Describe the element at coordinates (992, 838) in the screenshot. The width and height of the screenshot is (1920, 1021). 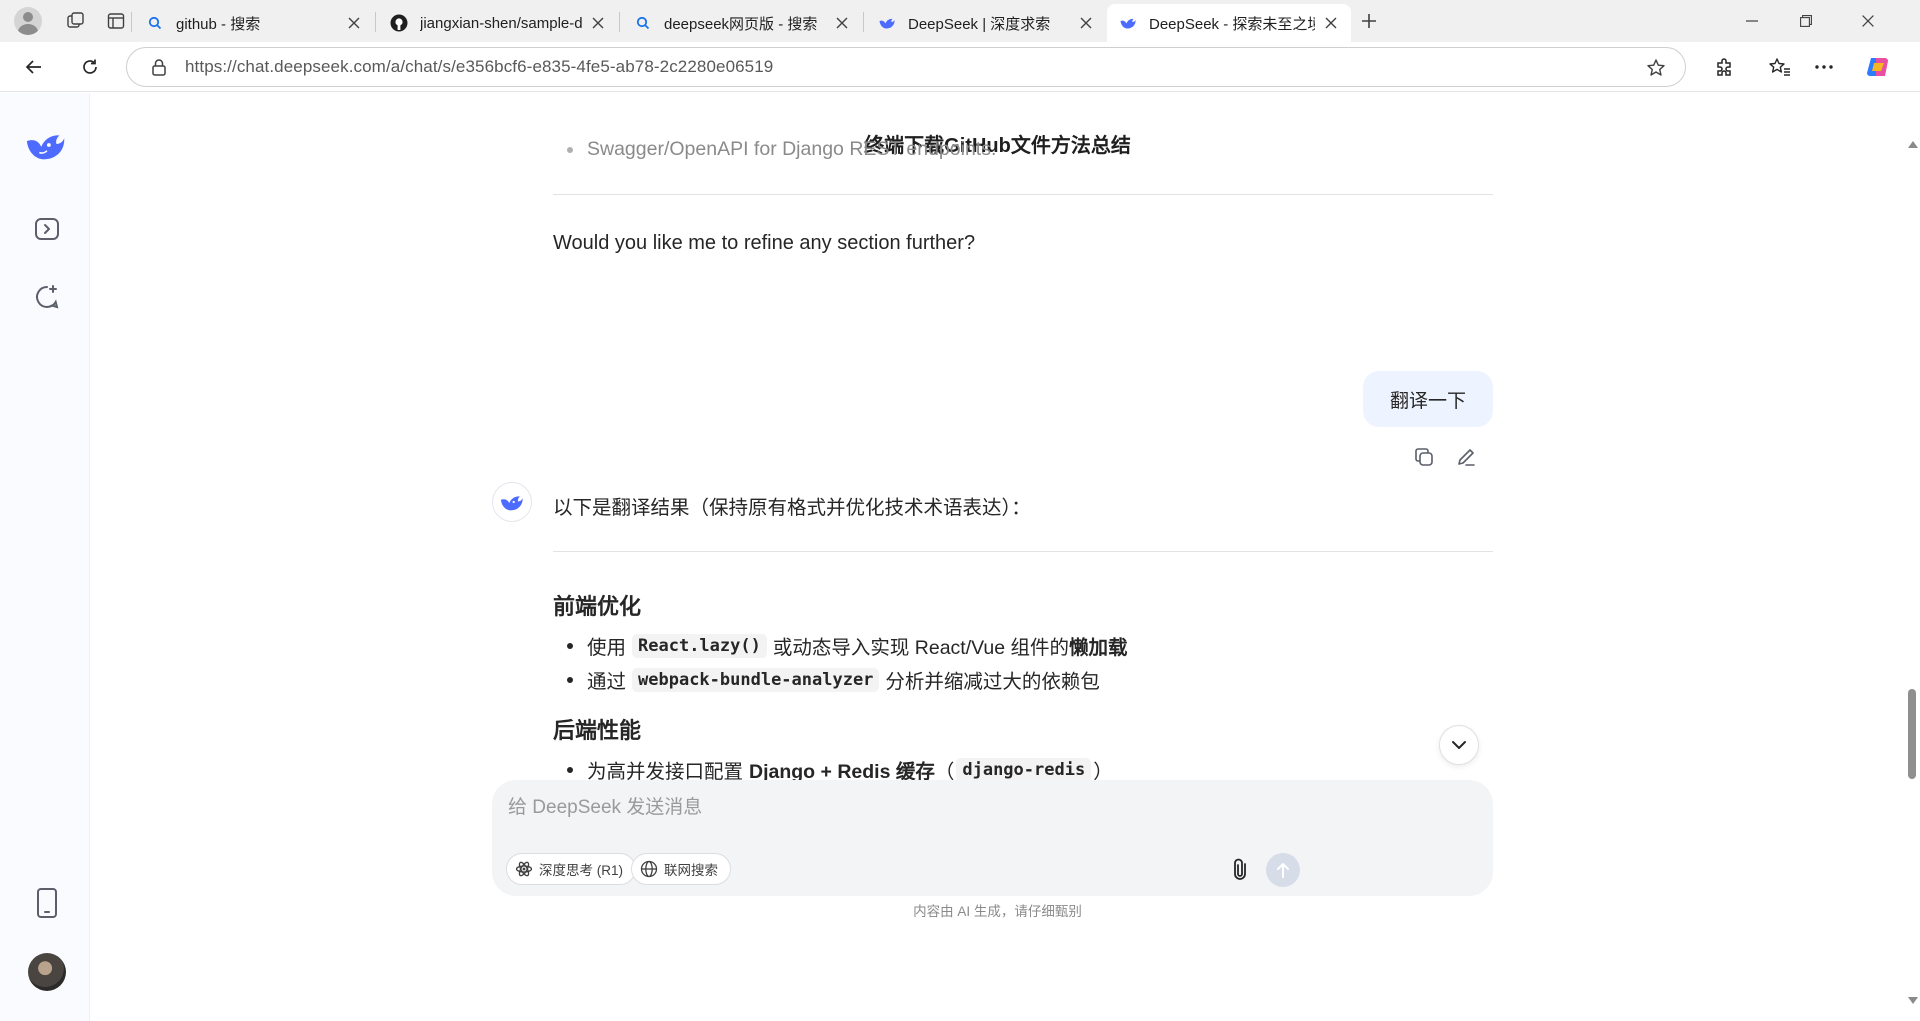
I see `message-composer: 深度思考 (R1) 联网搜索` at that location.